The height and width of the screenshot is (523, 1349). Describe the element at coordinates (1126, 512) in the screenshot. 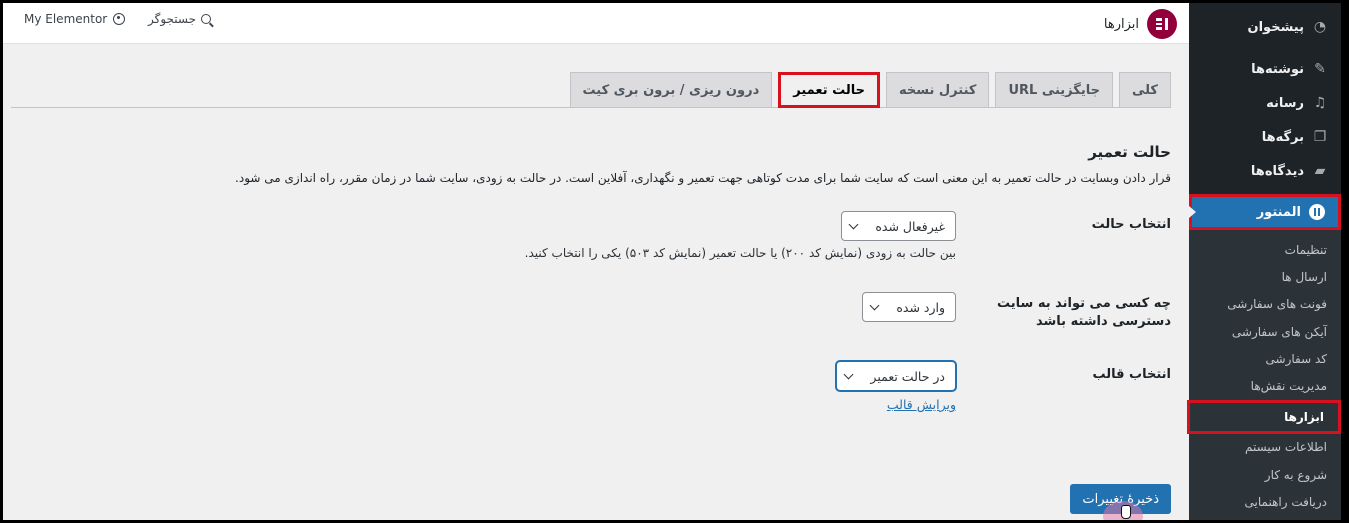

I see `mouse-cursor` at that location.